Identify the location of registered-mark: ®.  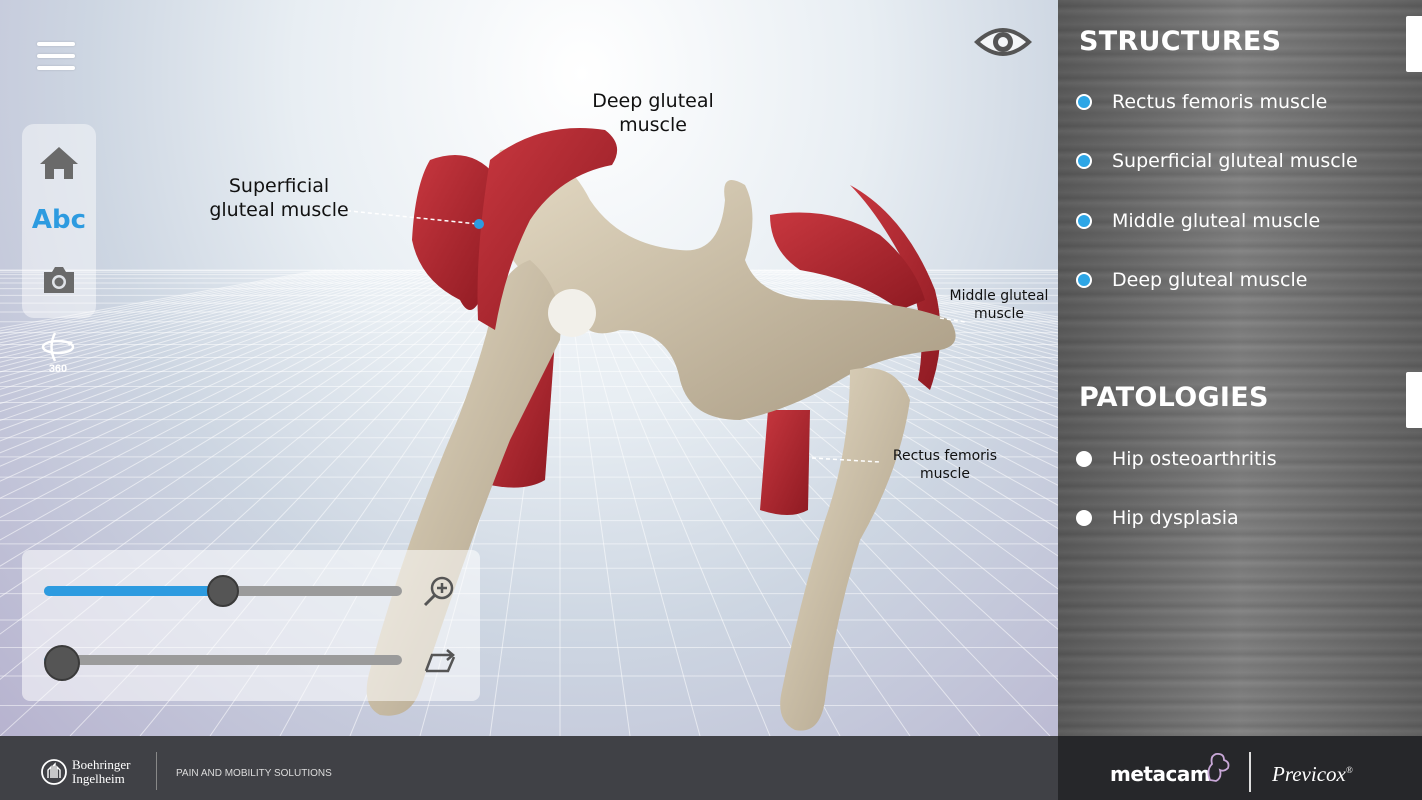
(1349, 770).